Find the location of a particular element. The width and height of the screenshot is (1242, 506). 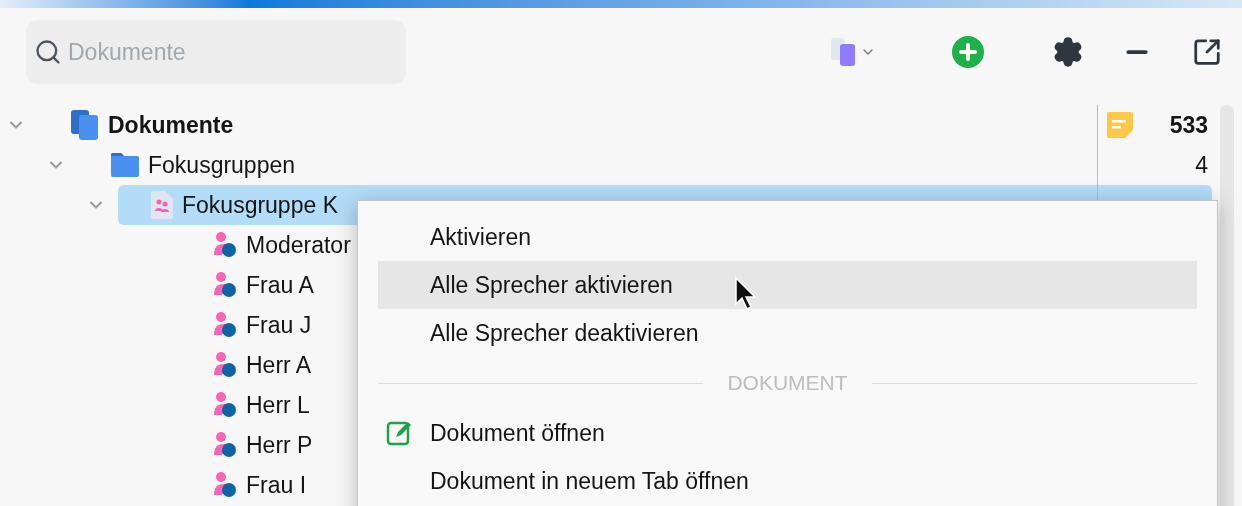

settings-icon is located at coordinates (1068, 52).